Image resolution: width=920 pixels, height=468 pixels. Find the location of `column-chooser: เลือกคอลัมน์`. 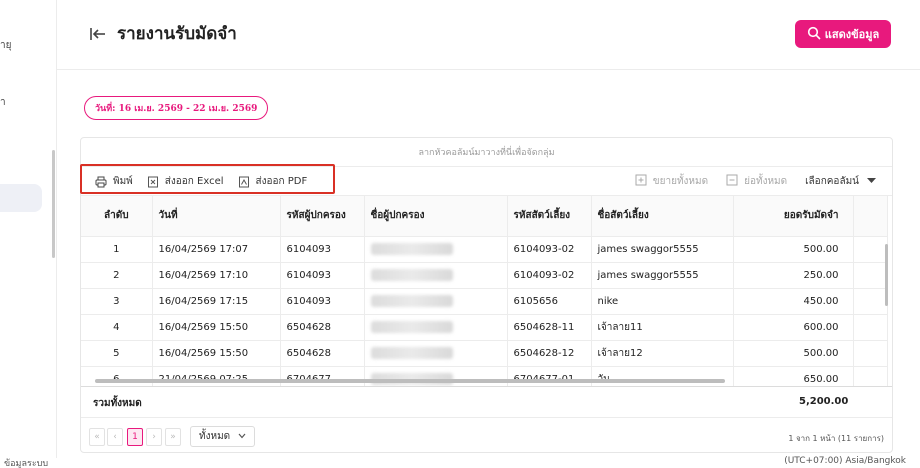

column-chooser: เลือกคอลัมน์ is located at coordinates (840, 181).